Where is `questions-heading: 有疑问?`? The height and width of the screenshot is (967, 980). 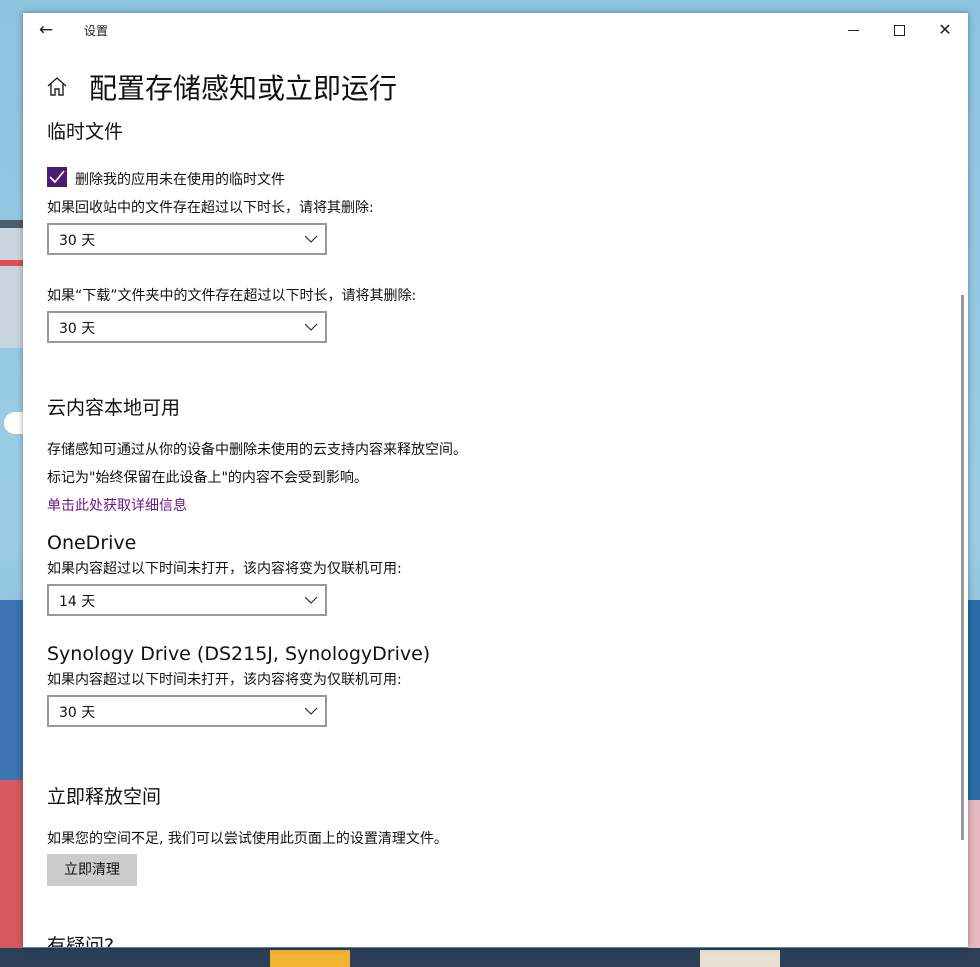
questions-heading: 有疑问? is located at coordinates (81, 941).